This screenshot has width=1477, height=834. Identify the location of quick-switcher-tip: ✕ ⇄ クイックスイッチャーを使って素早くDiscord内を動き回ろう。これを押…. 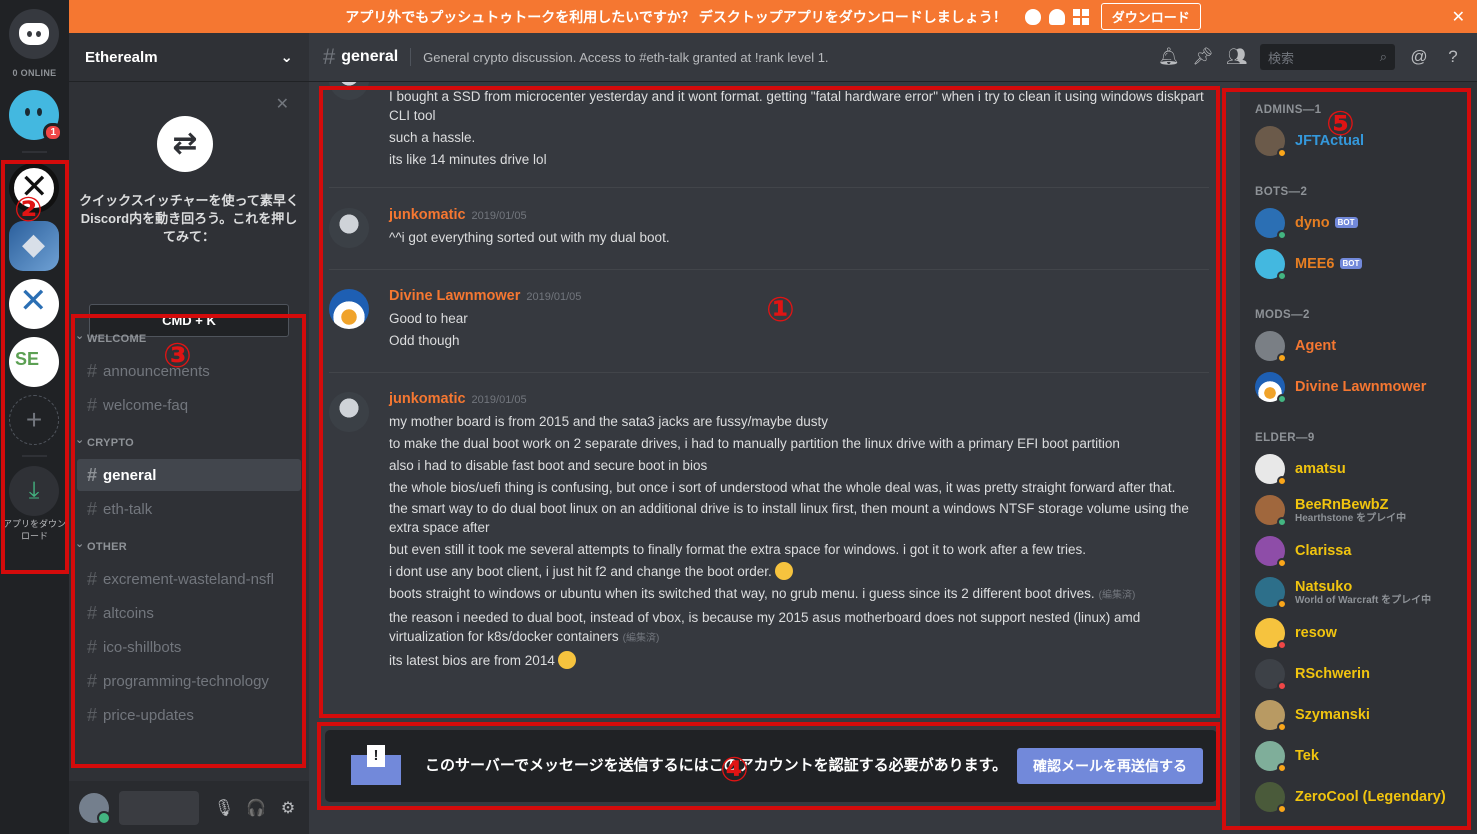
(189, 209).